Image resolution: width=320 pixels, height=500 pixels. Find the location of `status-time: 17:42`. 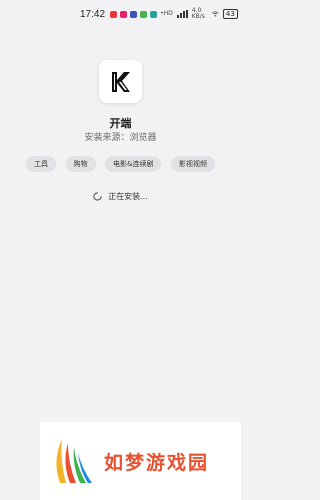

status-time: 17:42 is located at coordinates (93, 14).